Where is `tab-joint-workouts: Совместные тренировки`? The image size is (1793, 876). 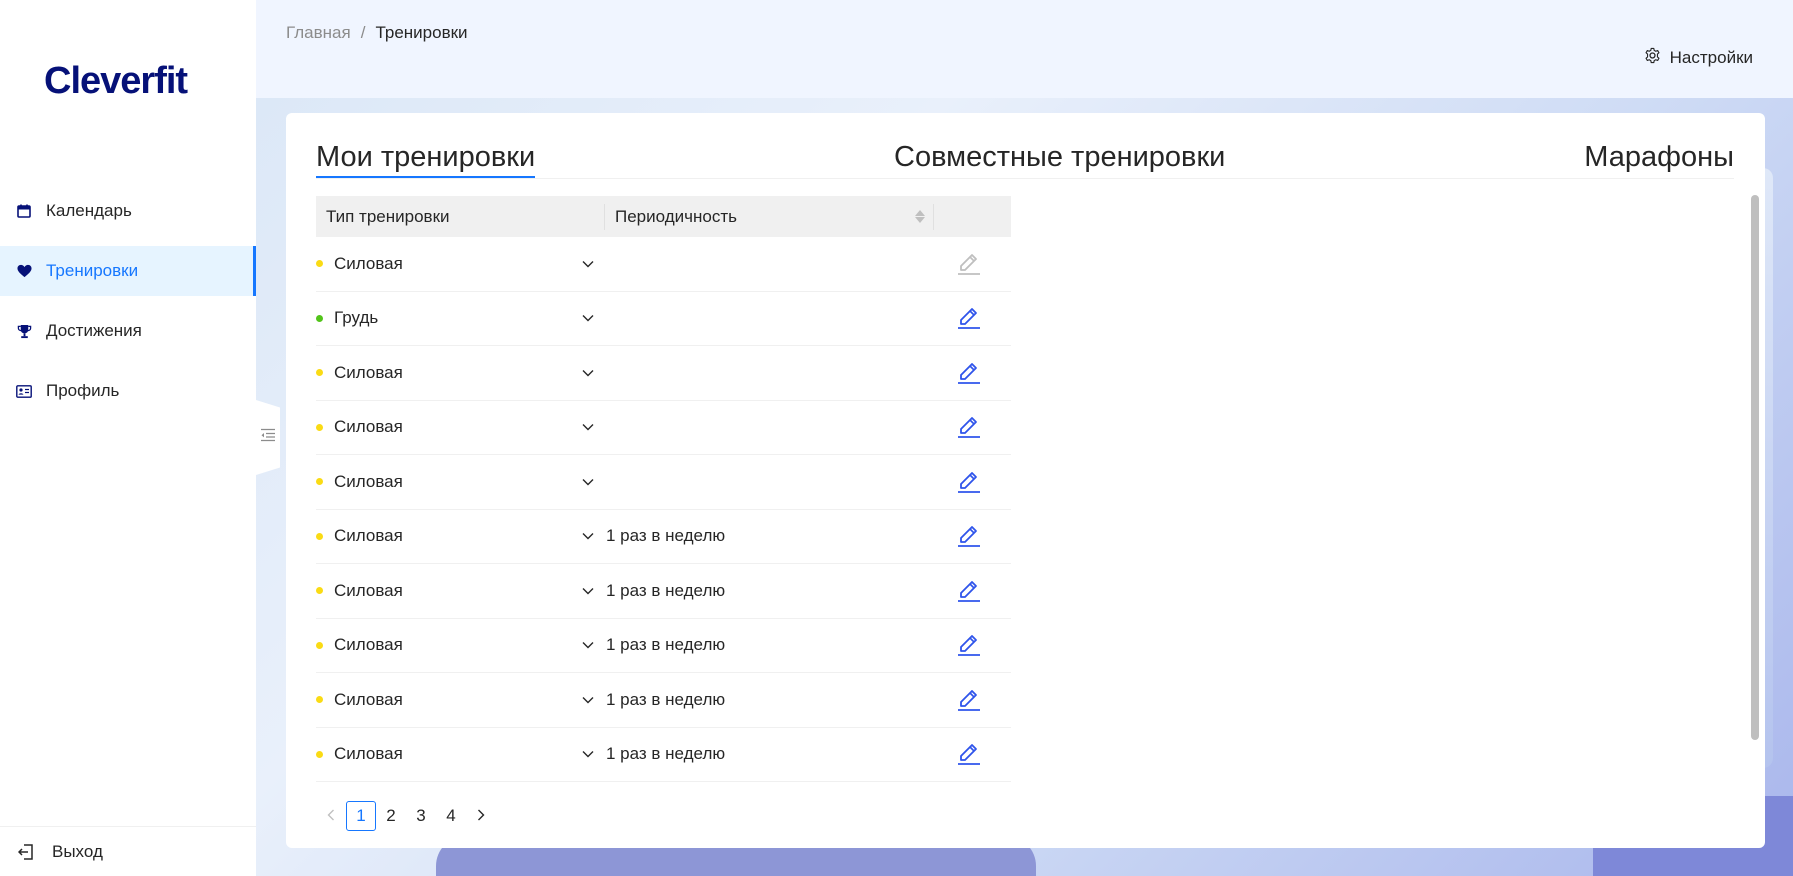
tab-joint-workouts: Совместные тренировки is located at coordinates (1059, 157).